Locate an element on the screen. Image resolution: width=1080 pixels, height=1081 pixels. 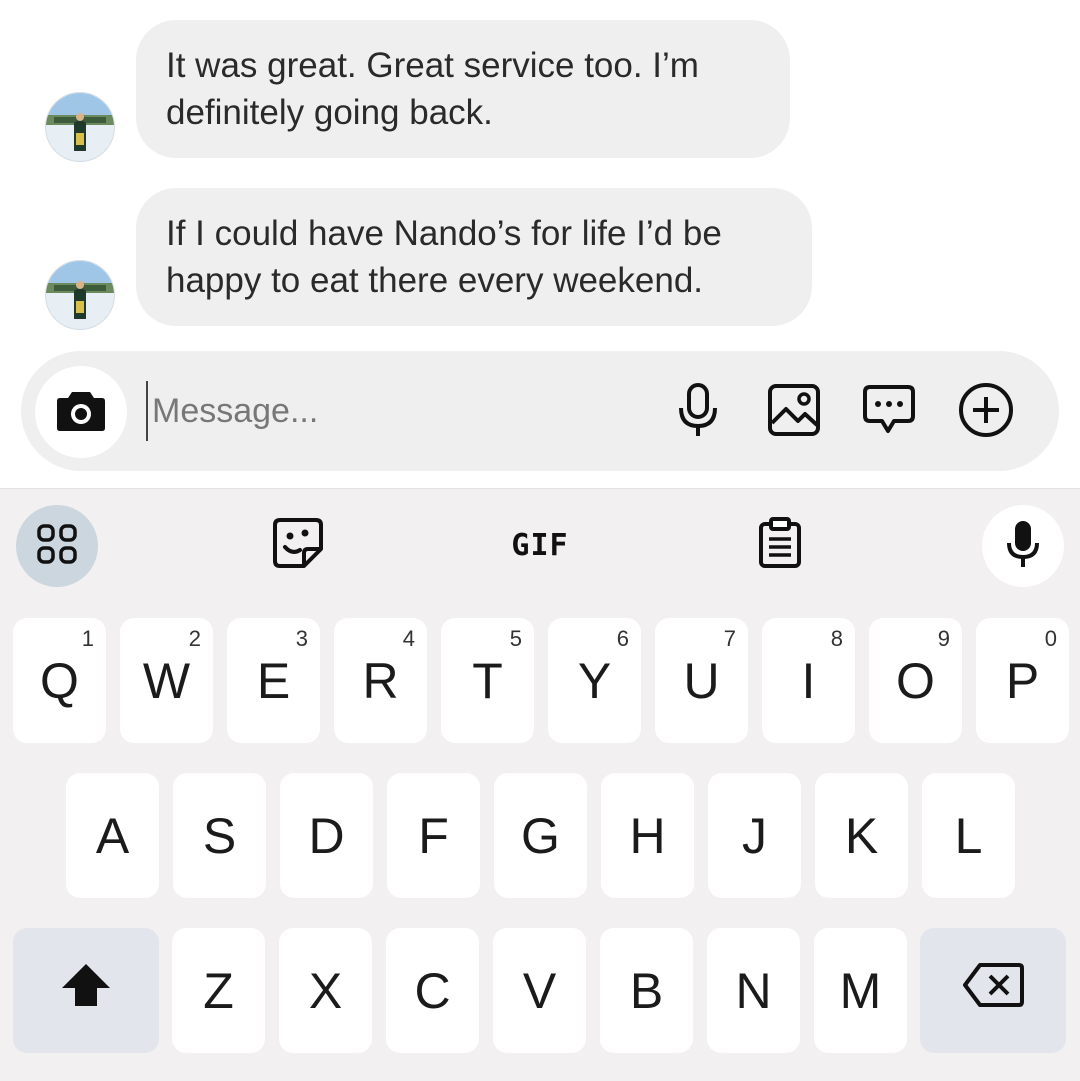
key-z: Z is located at coordinates (218, 990).